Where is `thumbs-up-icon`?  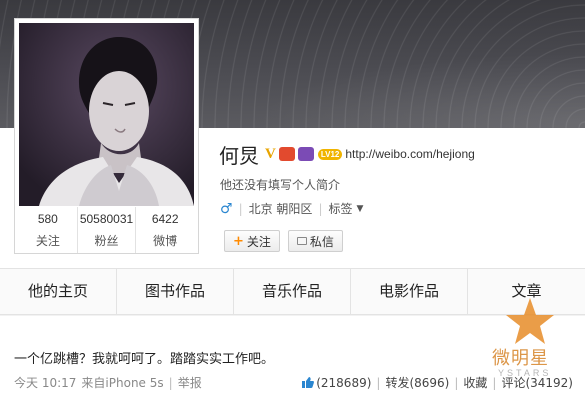
thumbs-up-icon is located at coordinates (308, 382).